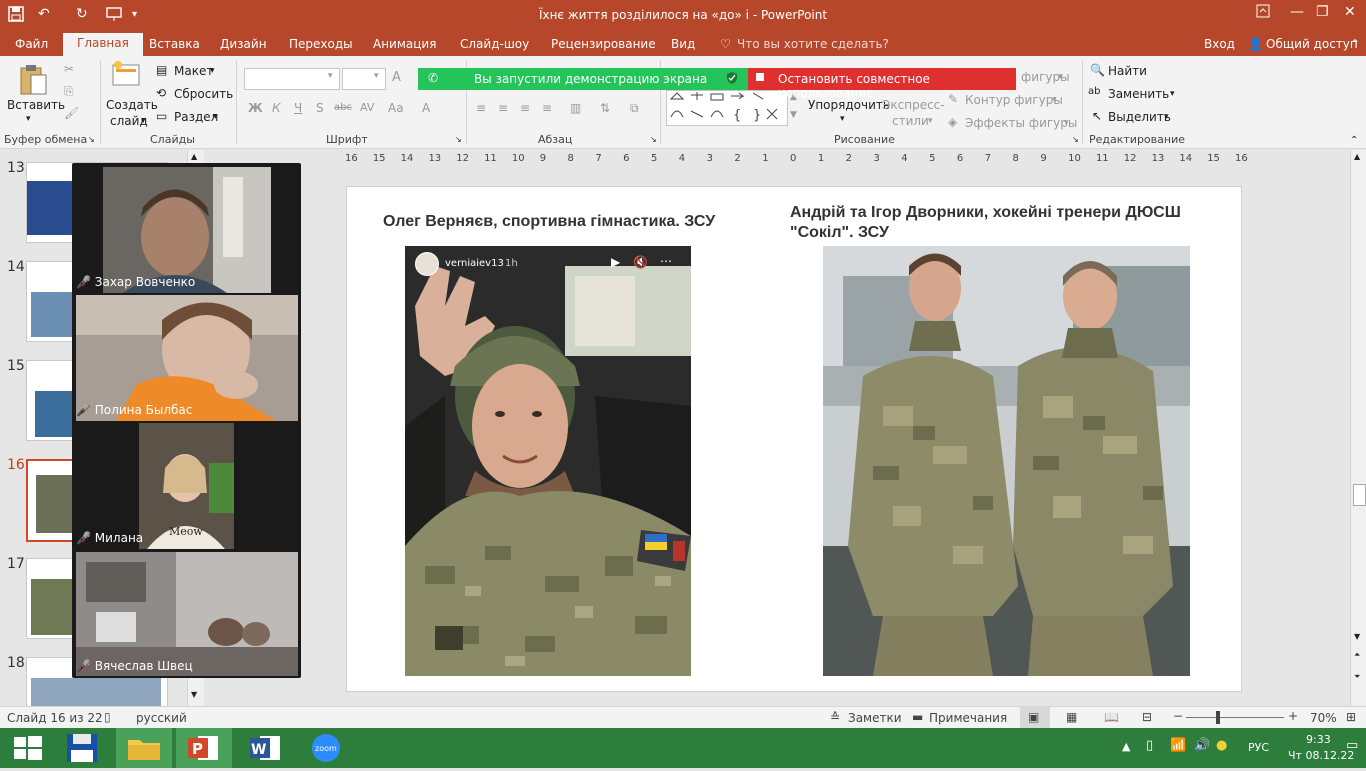 This screenshot has height=771, width=1366. Describe the element at coordinates (1297, 12) in the screenshot. I see `minimize-icon: —` at that location.